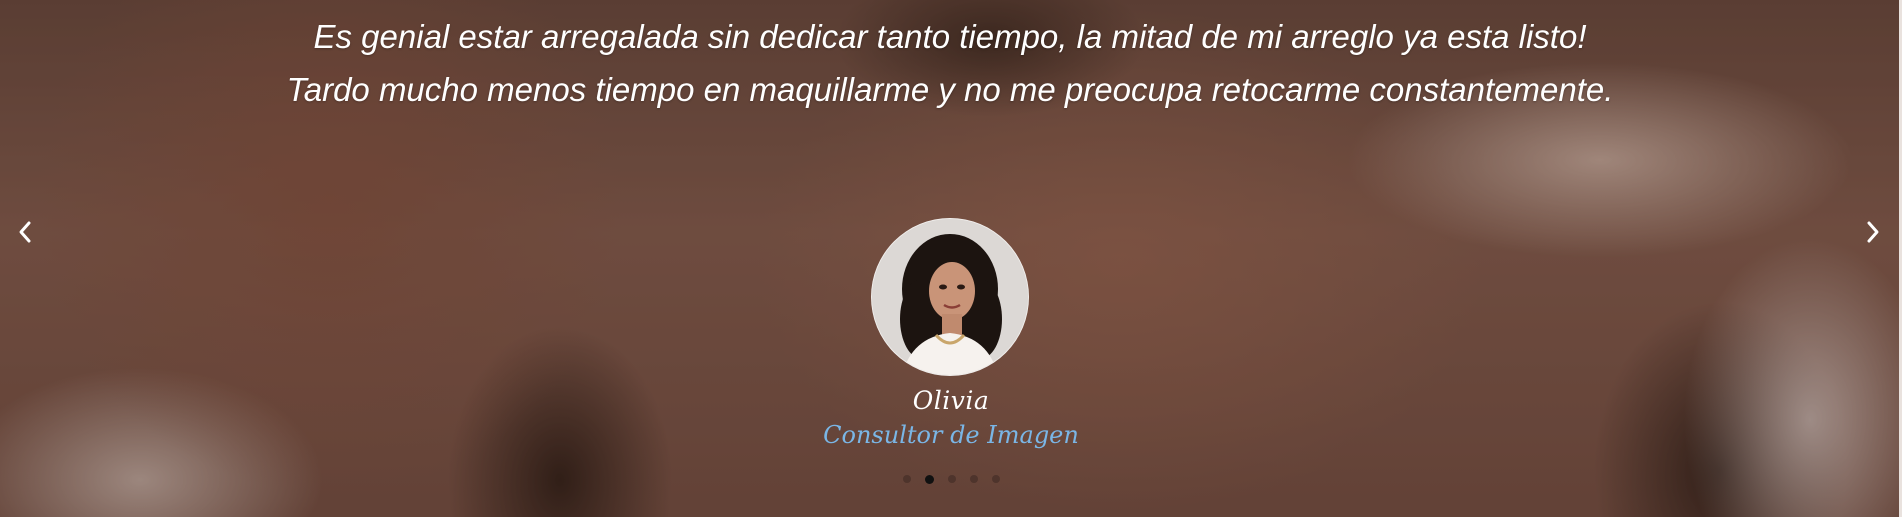  Describe the element at coordinates (951, 435) in the screenshot. I see `testimonial-author-role: Consultor de Imagen` at that location.